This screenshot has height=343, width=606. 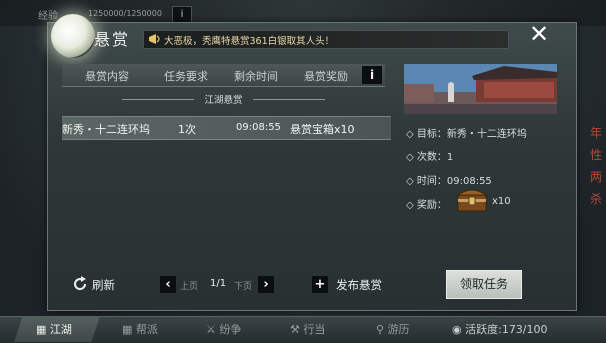 I want to click on target-label: 目标：, so click(x=431, y=134).